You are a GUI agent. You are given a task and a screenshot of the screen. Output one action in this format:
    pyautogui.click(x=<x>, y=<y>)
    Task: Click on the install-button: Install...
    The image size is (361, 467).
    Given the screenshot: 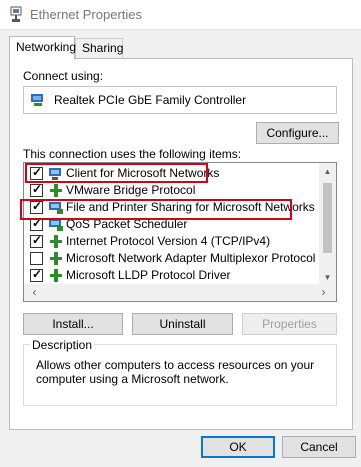 What is the action you would take?
    pyautogui.click(x=73, y=324)
    